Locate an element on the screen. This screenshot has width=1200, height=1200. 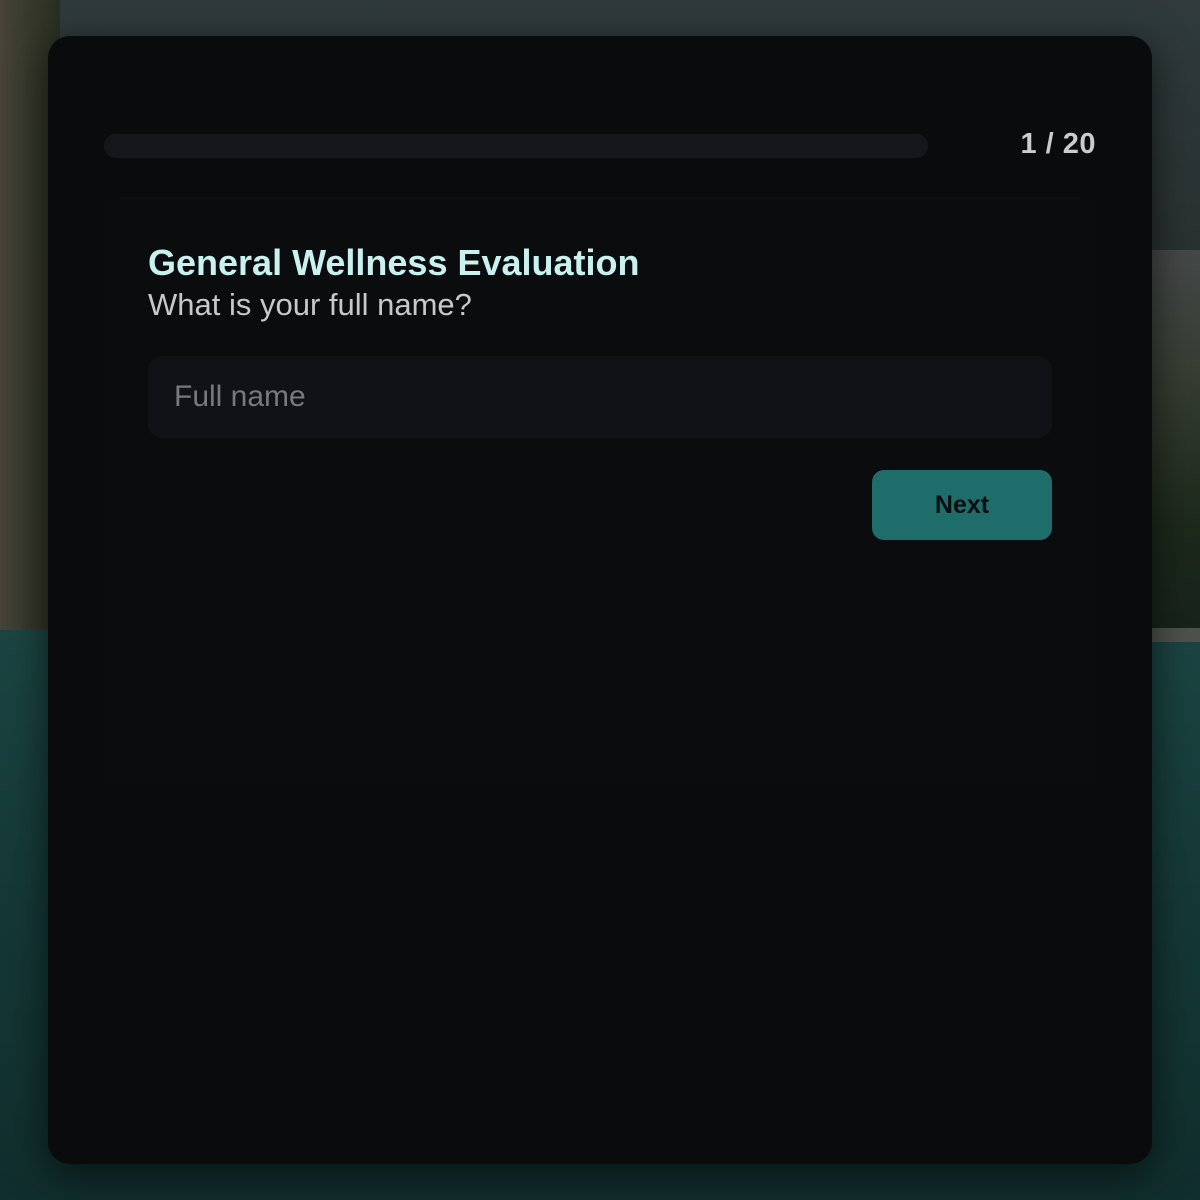
form-title: General Wellness Evaluation is located at coordinates (394, 262).